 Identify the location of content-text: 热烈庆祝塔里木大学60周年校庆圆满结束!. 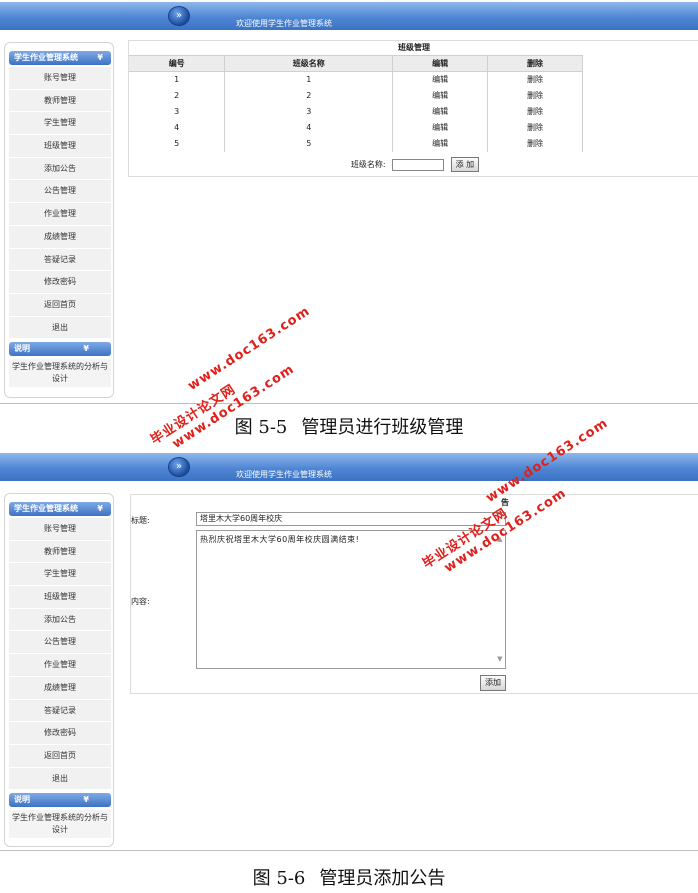
(280, 539).